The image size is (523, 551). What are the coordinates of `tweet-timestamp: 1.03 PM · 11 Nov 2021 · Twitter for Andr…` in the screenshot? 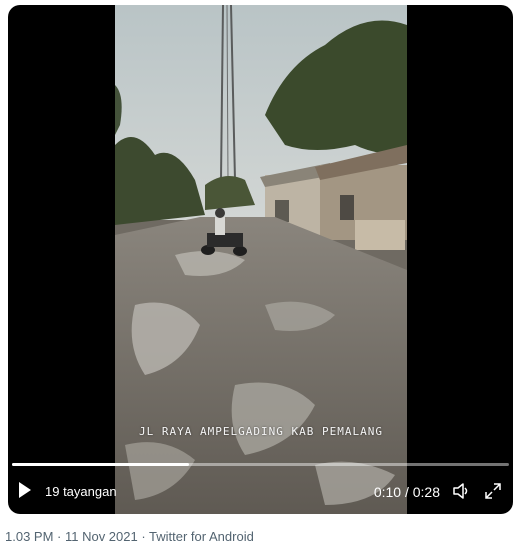 It's located at (129, 536).